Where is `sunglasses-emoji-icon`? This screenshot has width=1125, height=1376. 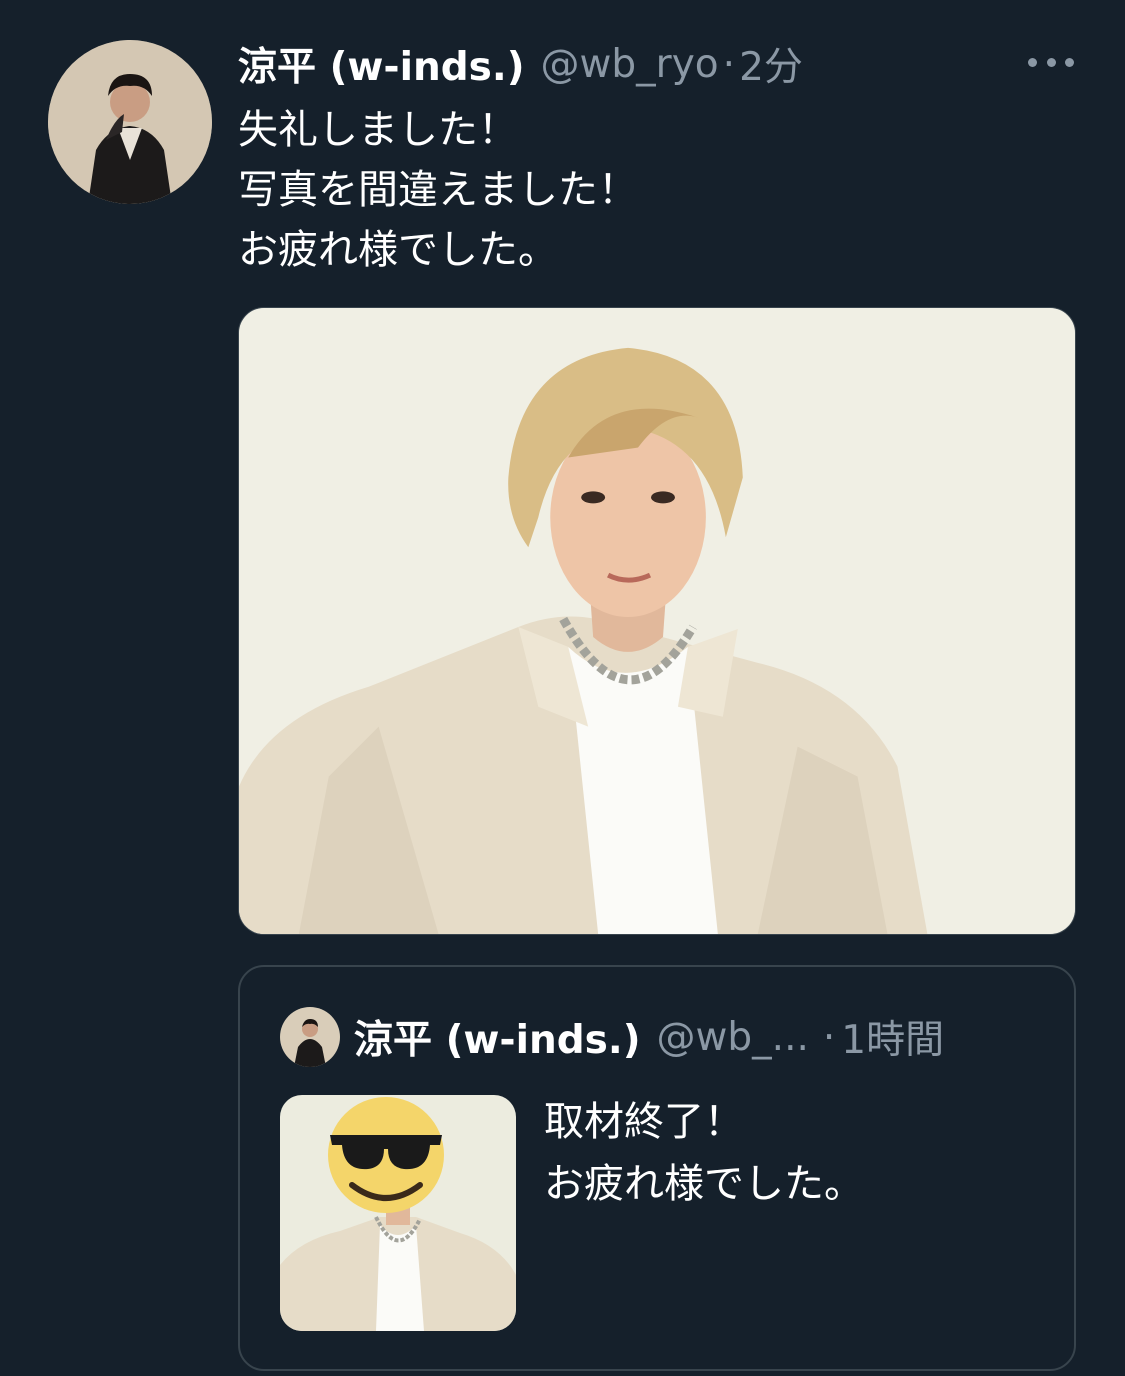
sunglasses-emoji-icon is located at coordinates (386, 1155).